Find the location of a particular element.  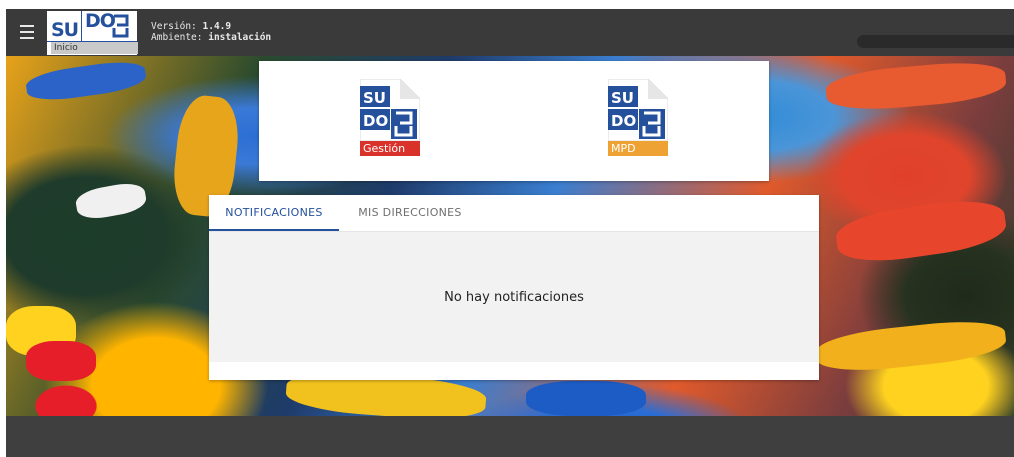

home-label: Inicio is located at coordinates (94, 48).